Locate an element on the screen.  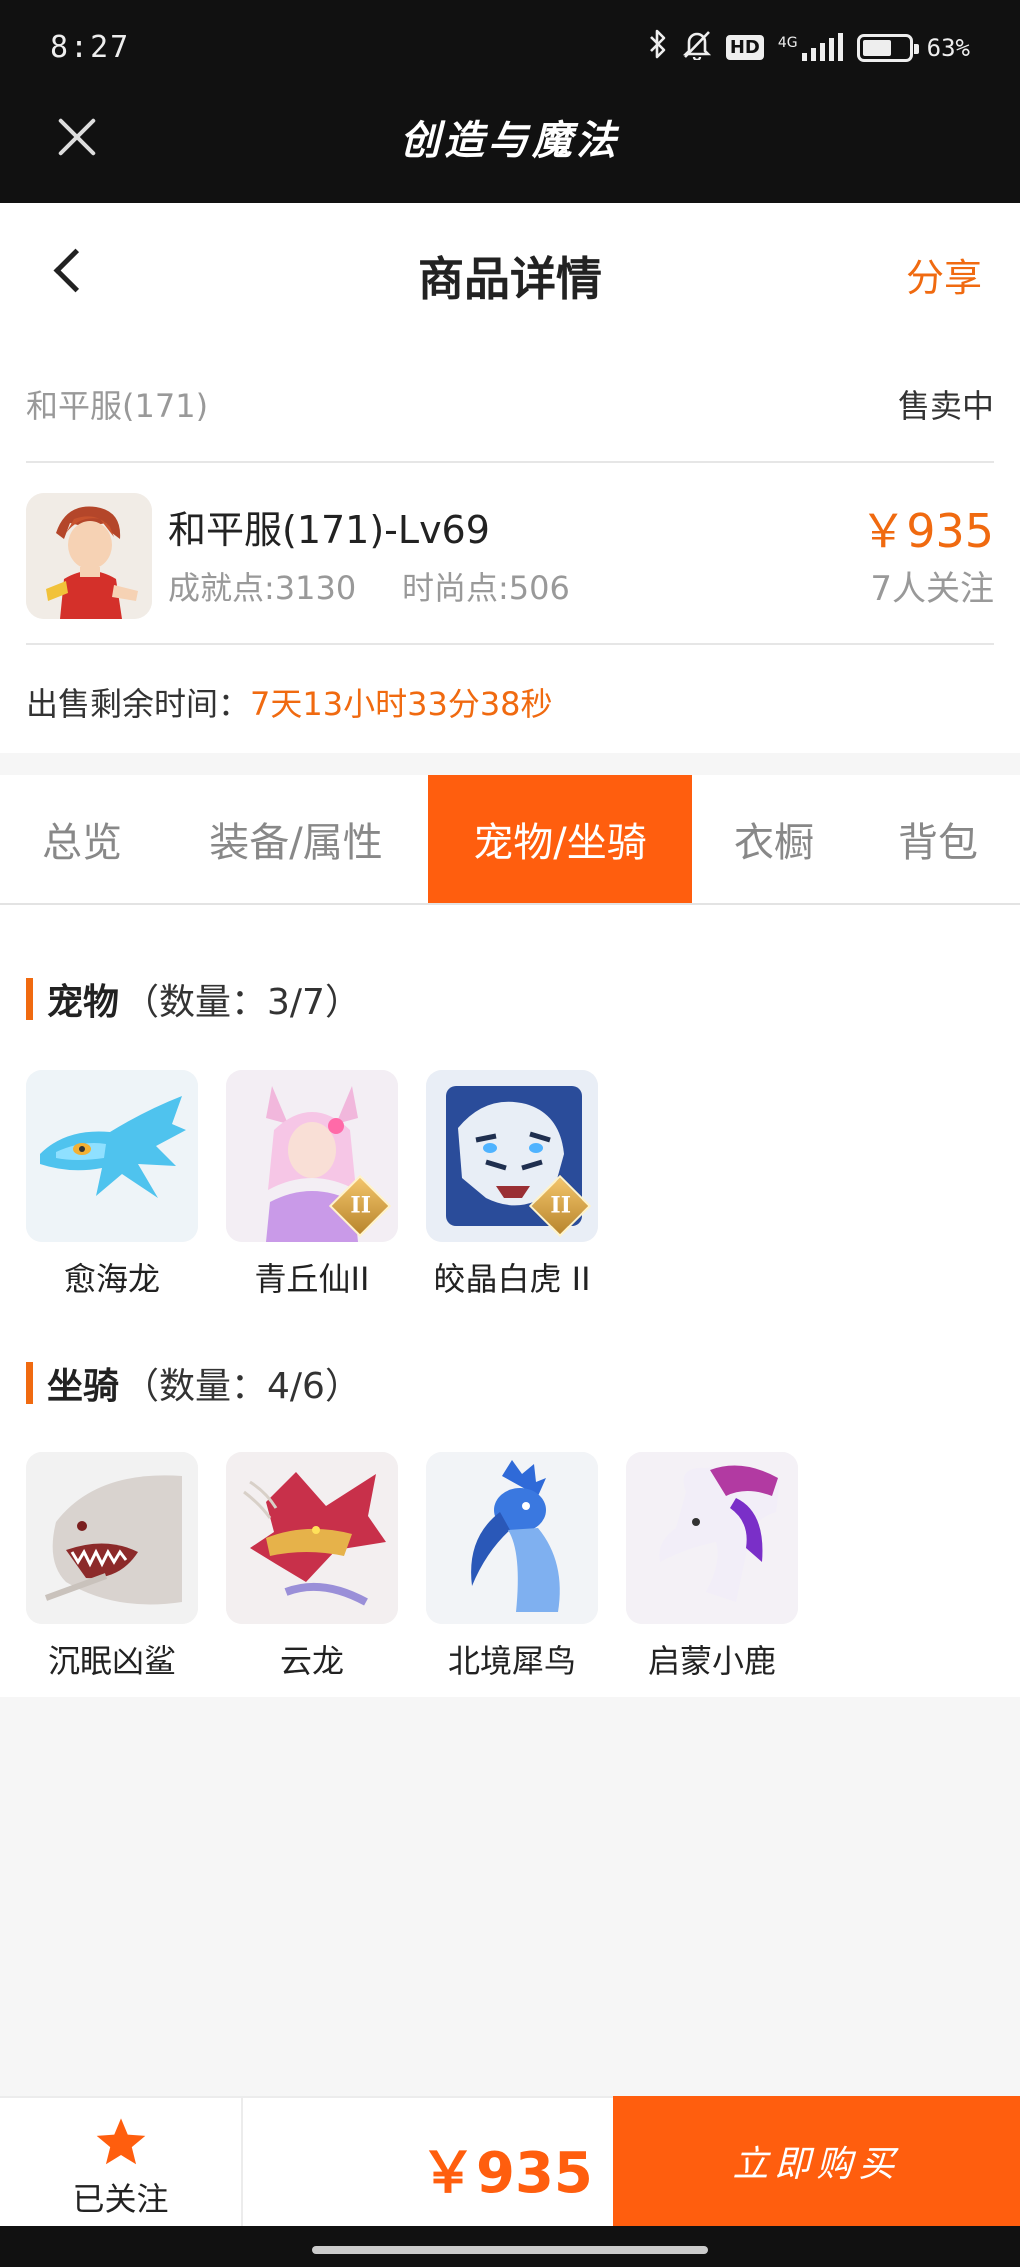
network-type: 4G is located at coordinates (787, 42).